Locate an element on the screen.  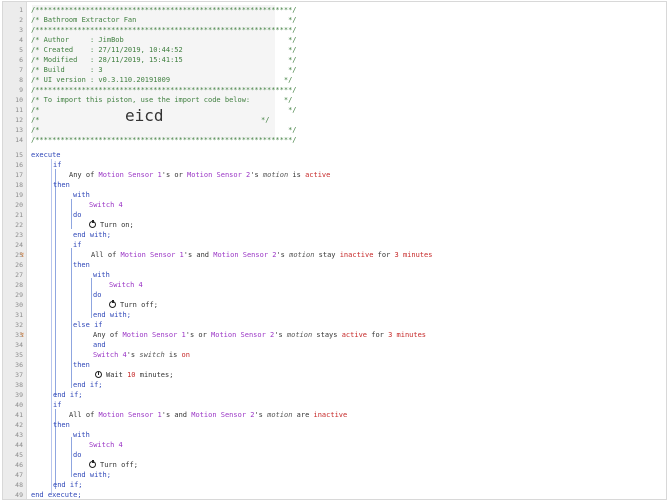
line-number: 38 is located at coordinates (19, 385).